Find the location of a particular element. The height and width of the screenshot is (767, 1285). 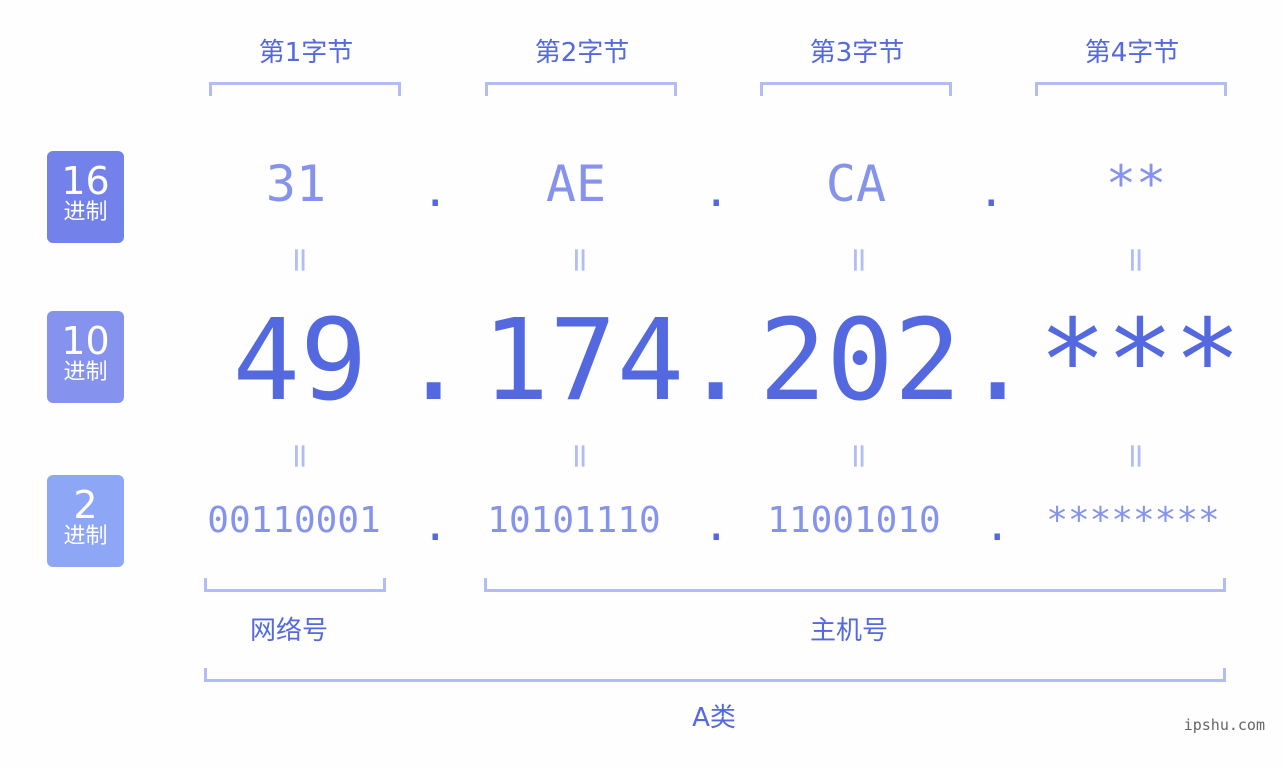

hex-byte-1: 31 is located at coordinates (296, 184).